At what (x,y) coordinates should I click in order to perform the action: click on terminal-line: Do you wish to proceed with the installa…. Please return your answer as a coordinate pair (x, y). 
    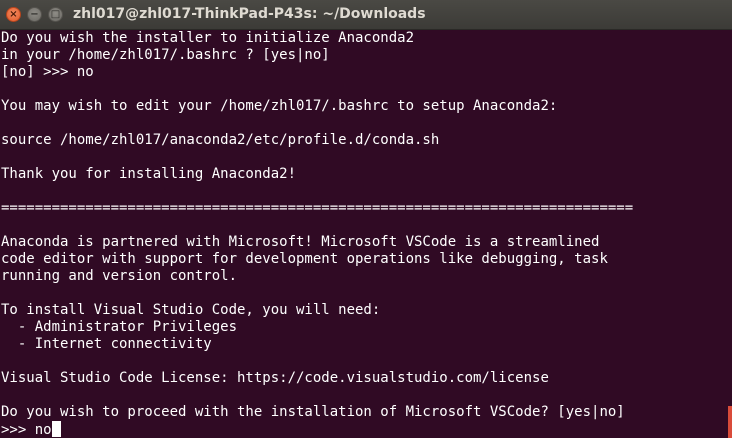
    Looking at the image, I should click on (313, 412).